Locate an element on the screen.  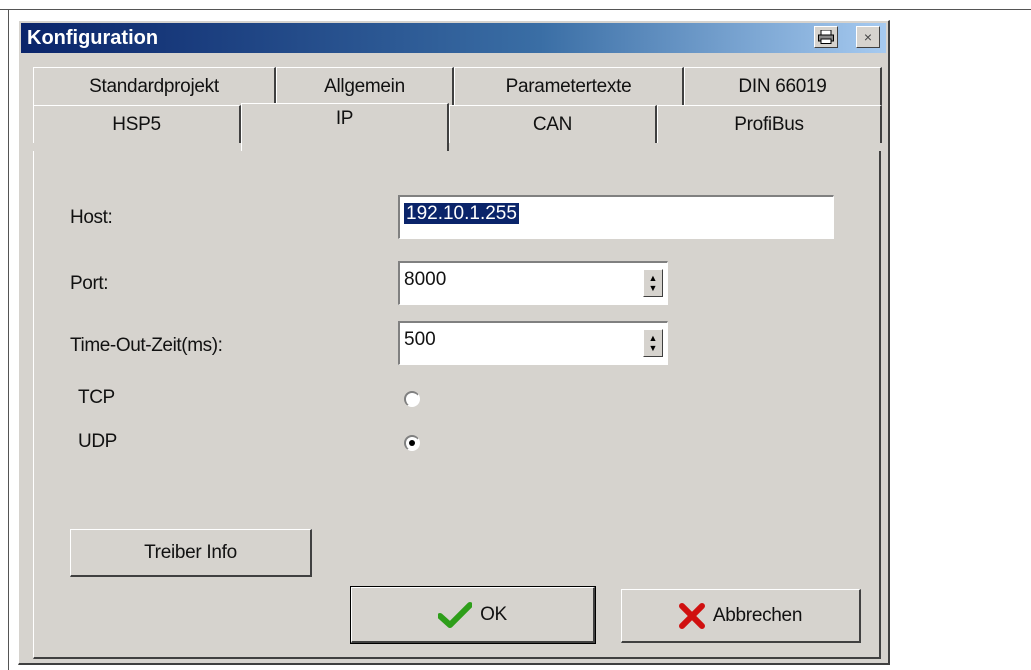
timeout-stepper: 500 ▲ ▼ is located at coordinates (533, 343).